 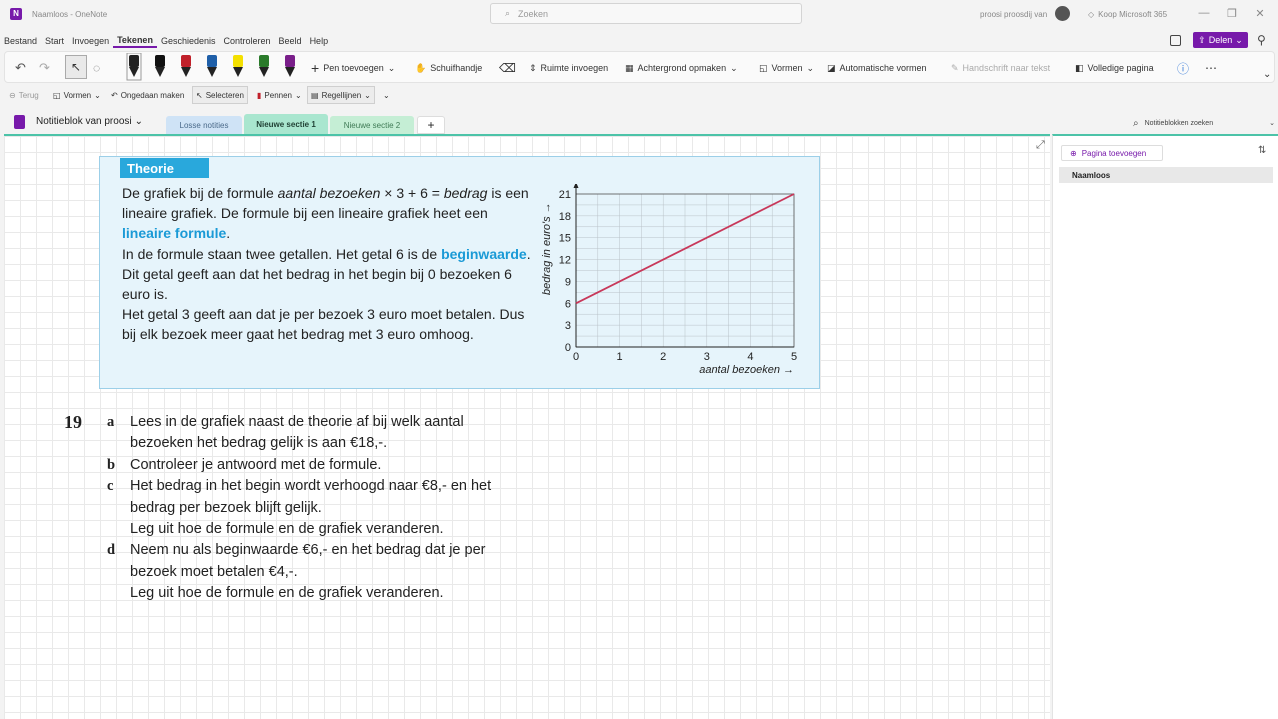 What do you see at coordinates (204, 125) in the screenshot?
I see `section-tab-losse-notities: Losse notities` at bounding box center [204, 125].